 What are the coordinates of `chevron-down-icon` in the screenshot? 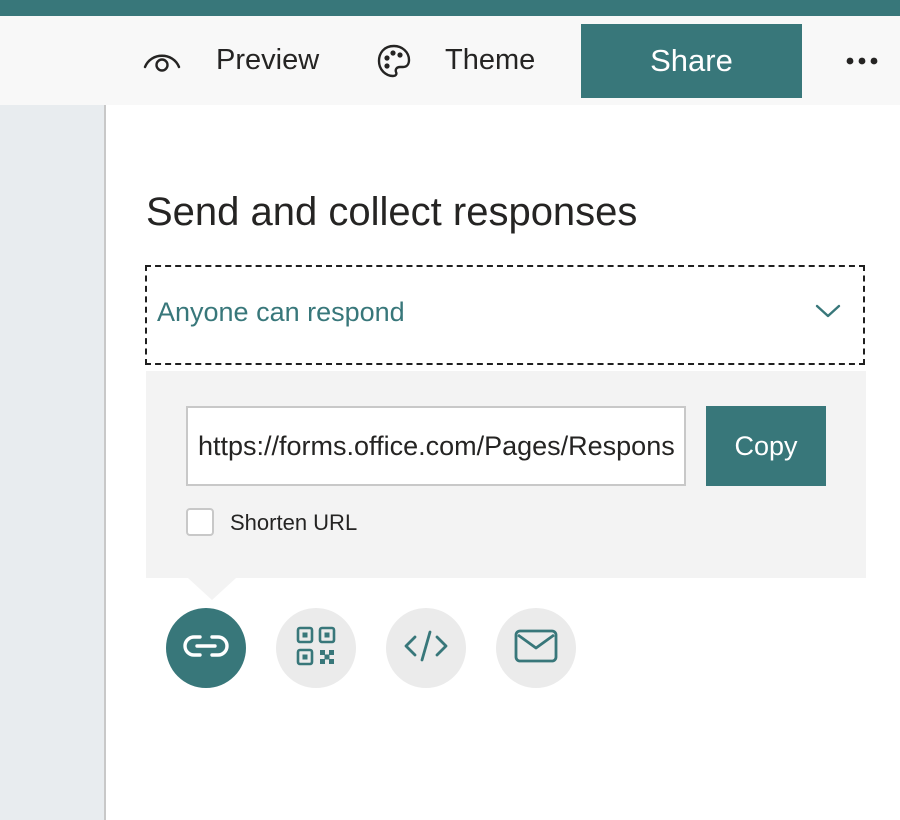 It's located at (828, 313).